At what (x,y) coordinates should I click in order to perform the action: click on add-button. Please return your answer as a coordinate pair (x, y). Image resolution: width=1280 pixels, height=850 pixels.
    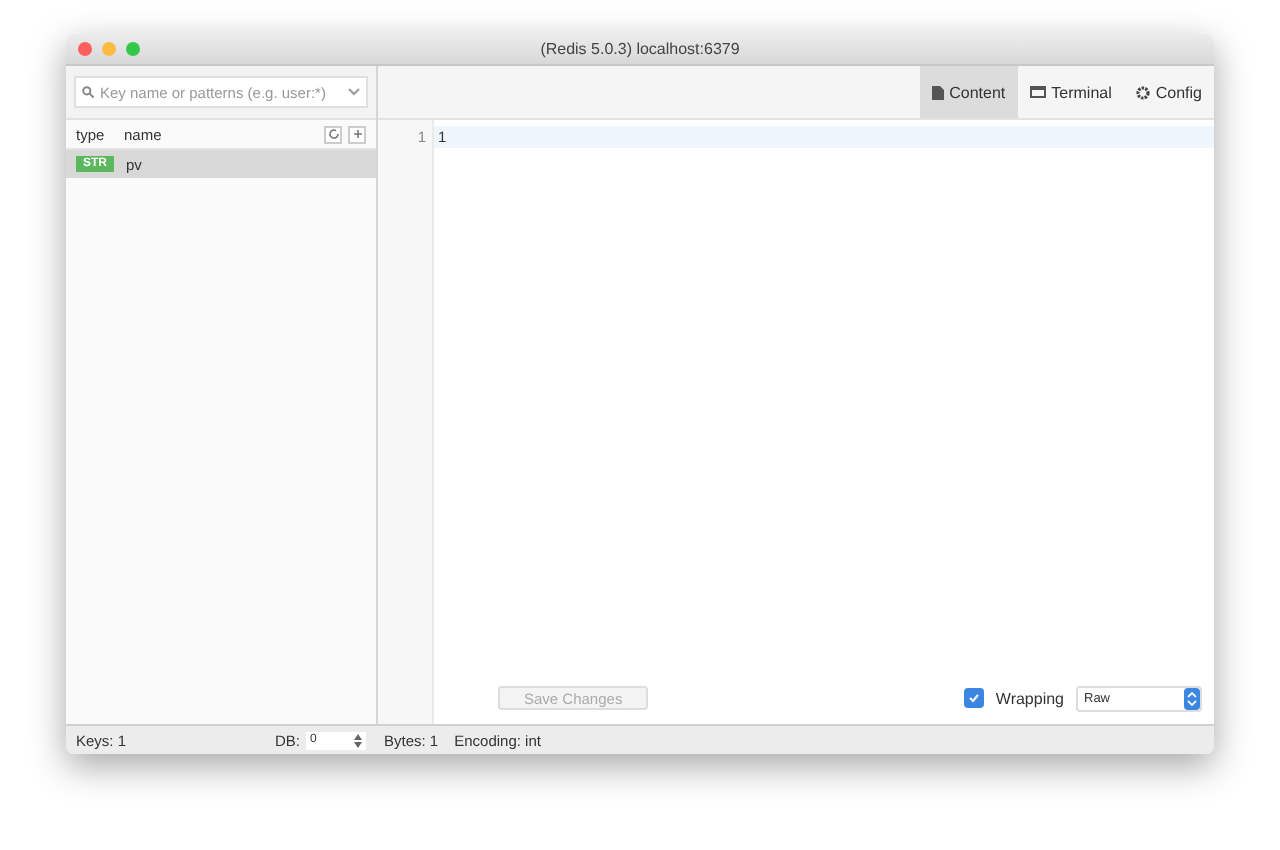
    Looking at the image, I should click on (357, 134).